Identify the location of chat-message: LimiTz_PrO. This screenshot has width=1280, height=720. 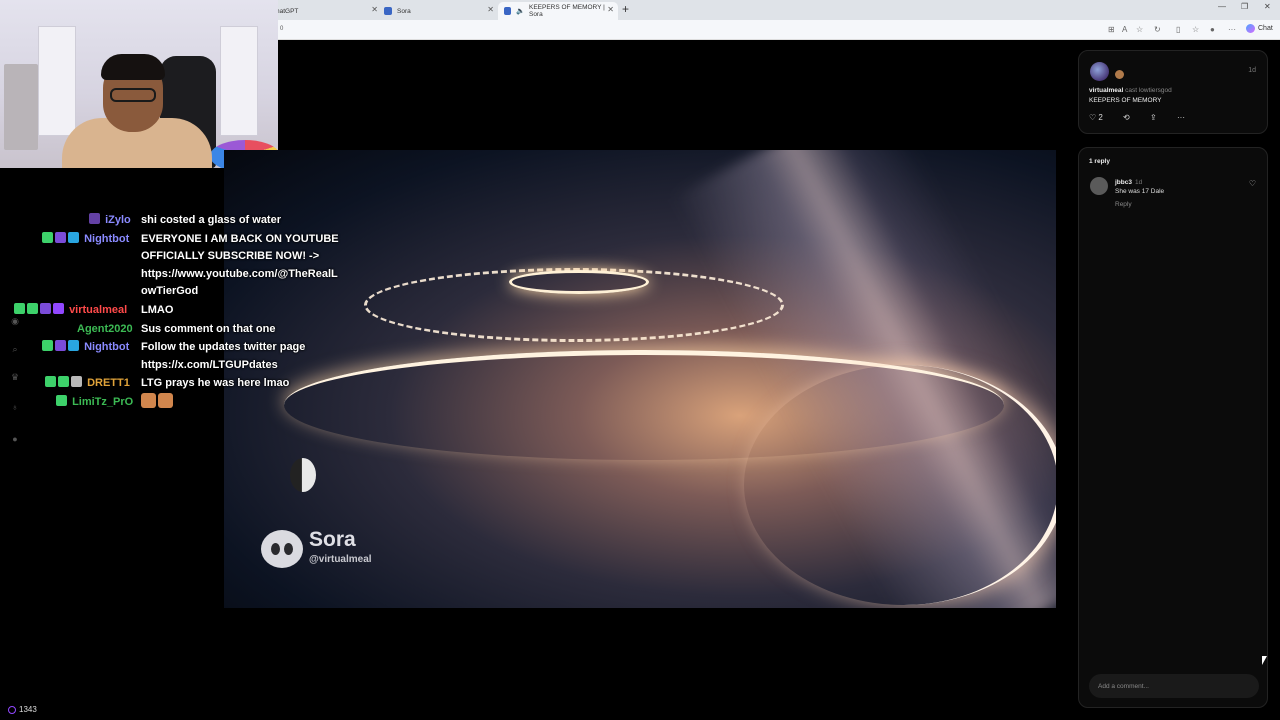
(94, 402).